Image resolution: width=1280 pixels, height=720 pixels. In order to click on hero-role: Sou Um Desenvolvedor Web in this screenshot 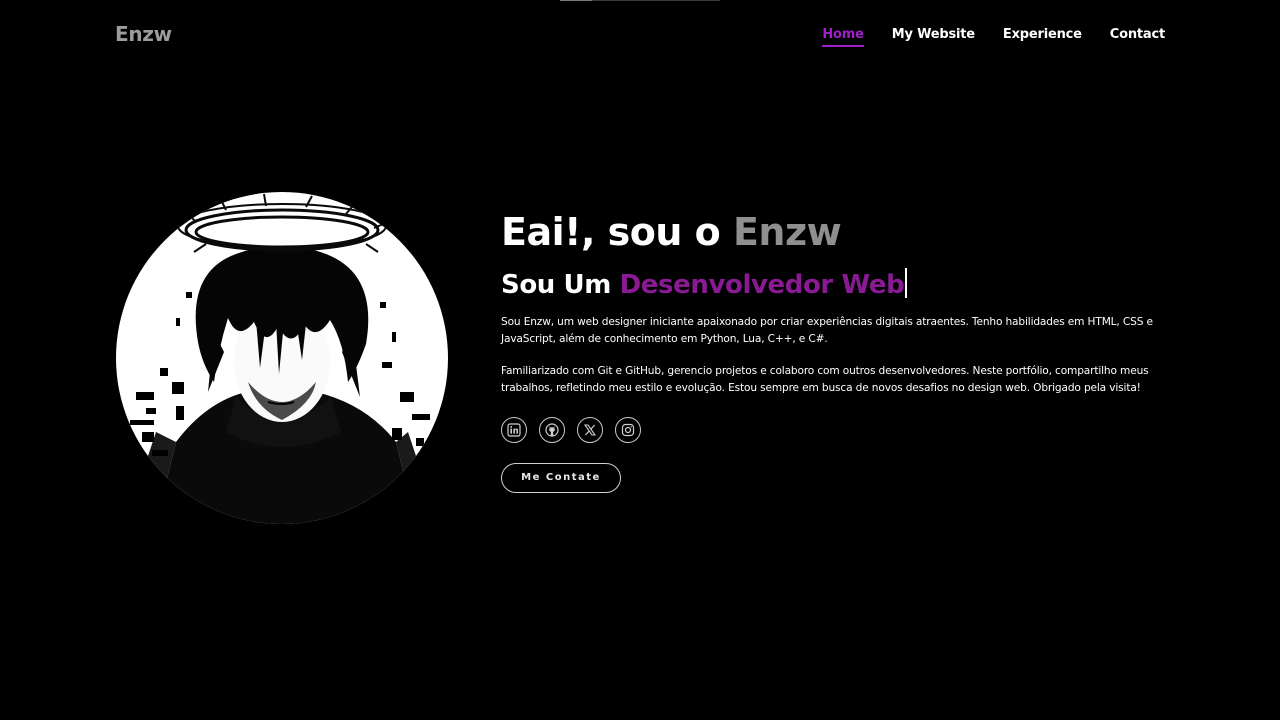, I will do `click(833, 285)`.